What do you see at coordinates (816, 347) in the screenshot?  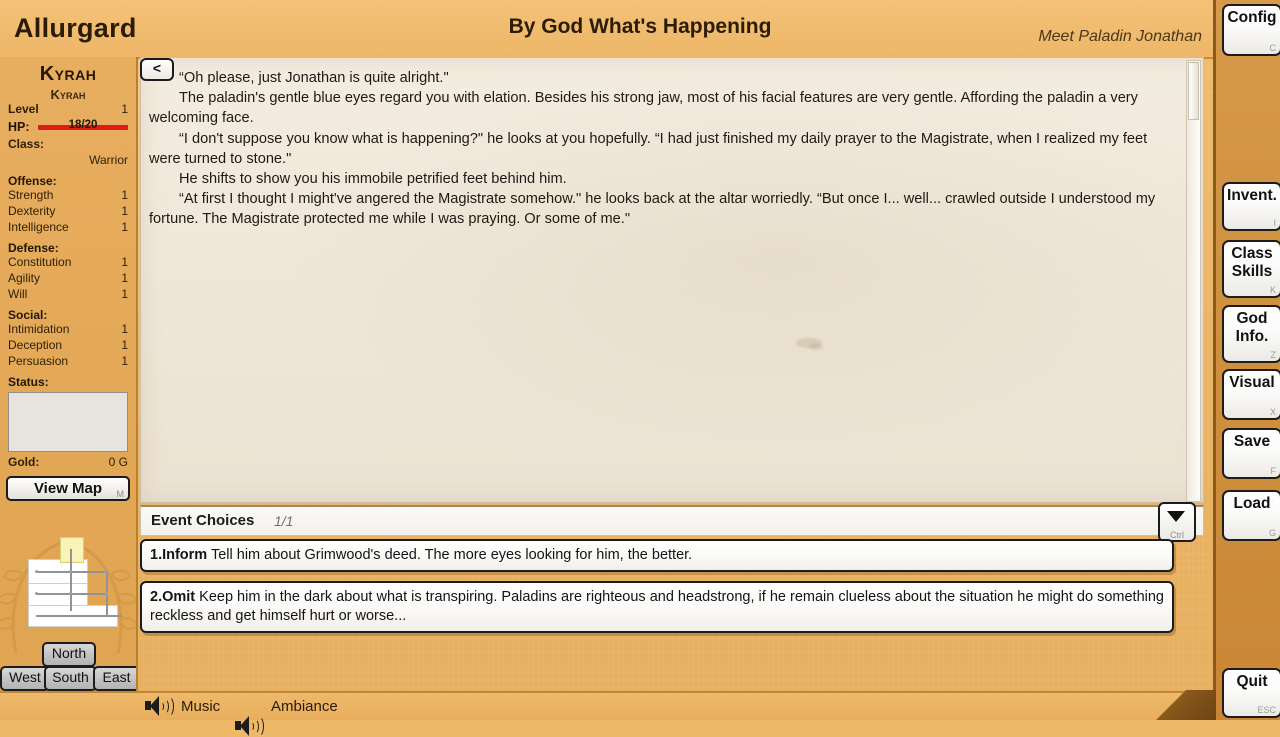 I see `paper-stain` at bounding box center [816, 347].